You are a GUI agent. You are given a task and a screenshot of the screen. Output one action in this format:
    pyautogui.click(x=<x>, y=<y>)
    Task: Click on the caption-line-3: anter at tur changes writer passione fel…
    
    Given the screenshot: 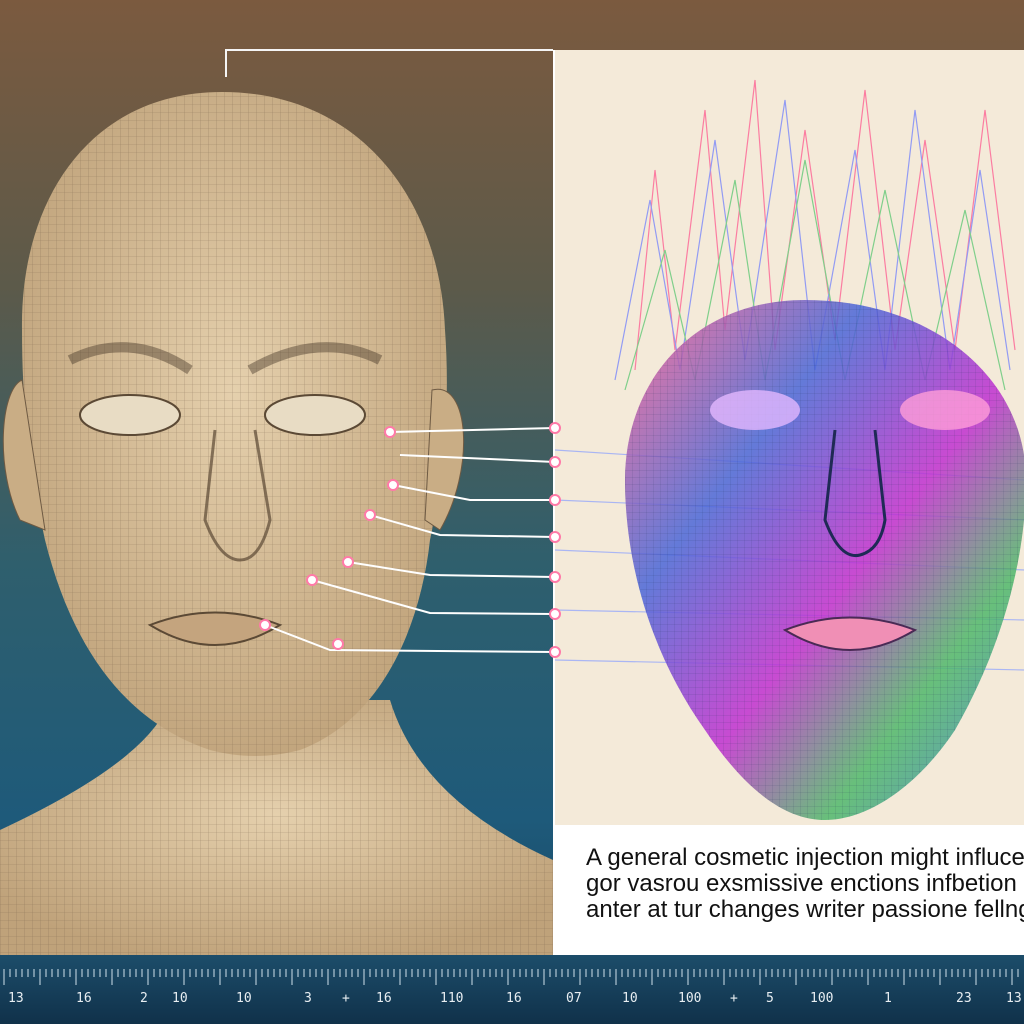 What is the action you would take?
    pyautogui.click(x=805, y=909)
    